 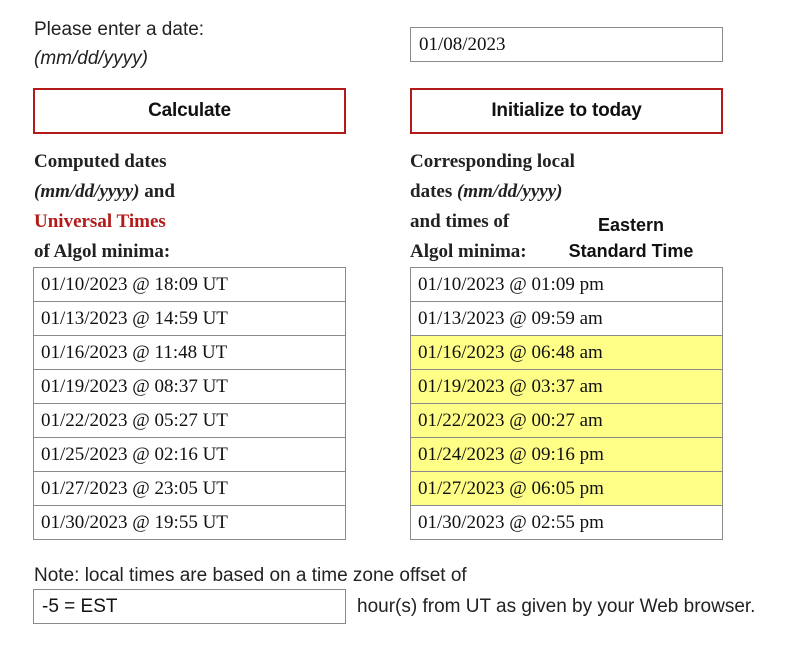 What do you see at coordinates (189, 284) in the screenshot?
I see `ut-time-row: 01/10/2023 @ 18:09 UT` at bounding box center [189, 284].